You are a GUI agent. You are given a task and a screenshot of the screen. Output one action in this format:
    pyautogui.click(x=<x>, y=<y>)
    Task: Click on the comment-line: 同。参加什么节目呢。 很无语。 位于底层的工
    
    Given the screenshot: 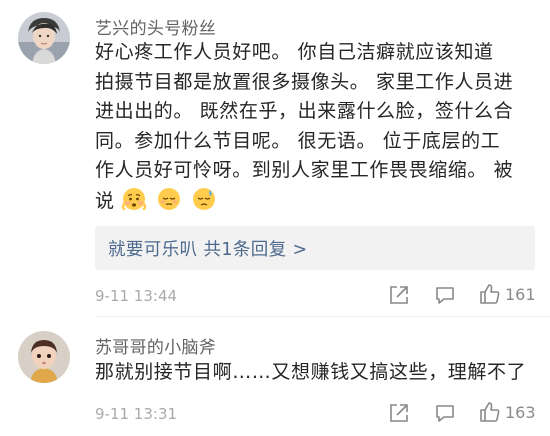 What is the action you would take?
    pyautogui.click(x=298, y=140)
    